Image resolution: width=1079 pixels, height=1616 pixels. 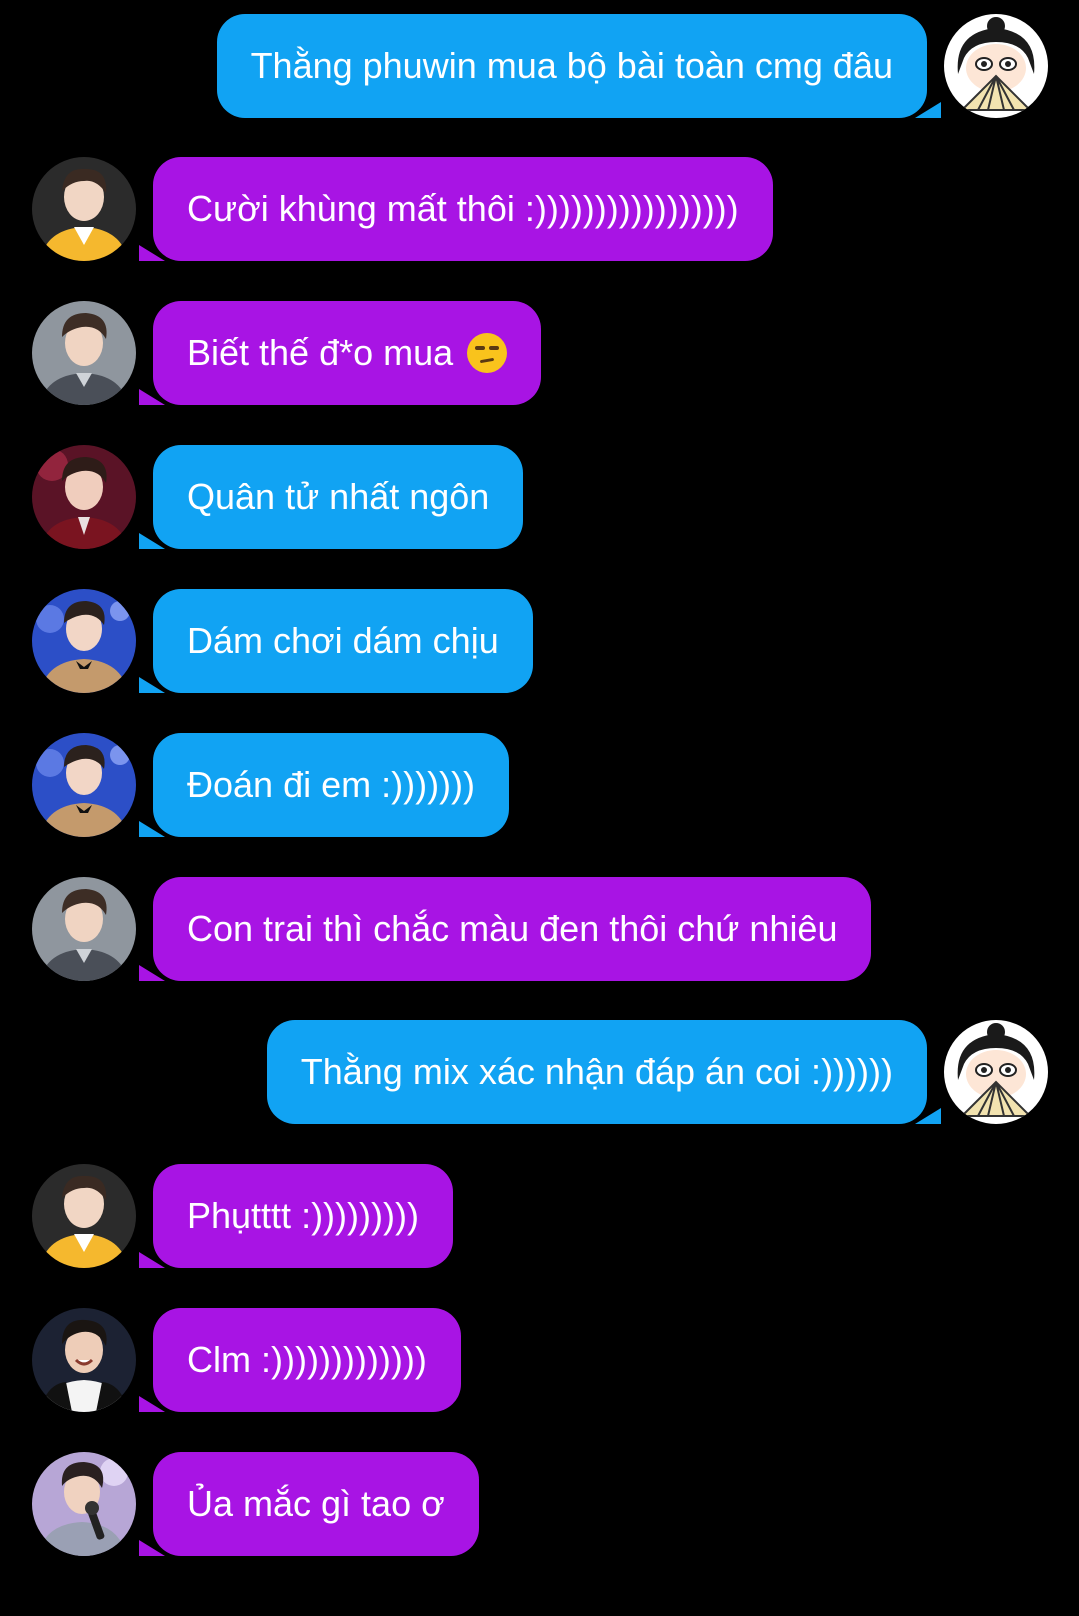 I want to click on message-row: Thằng phuwin mua bộ bài toàn cmg đâu, so click(x=539, y=66).